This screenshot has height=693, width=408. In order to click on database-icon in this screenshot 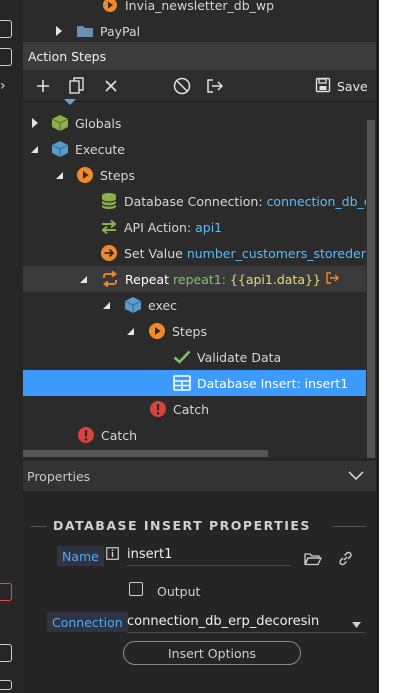, I will do `click(109, 201)`.